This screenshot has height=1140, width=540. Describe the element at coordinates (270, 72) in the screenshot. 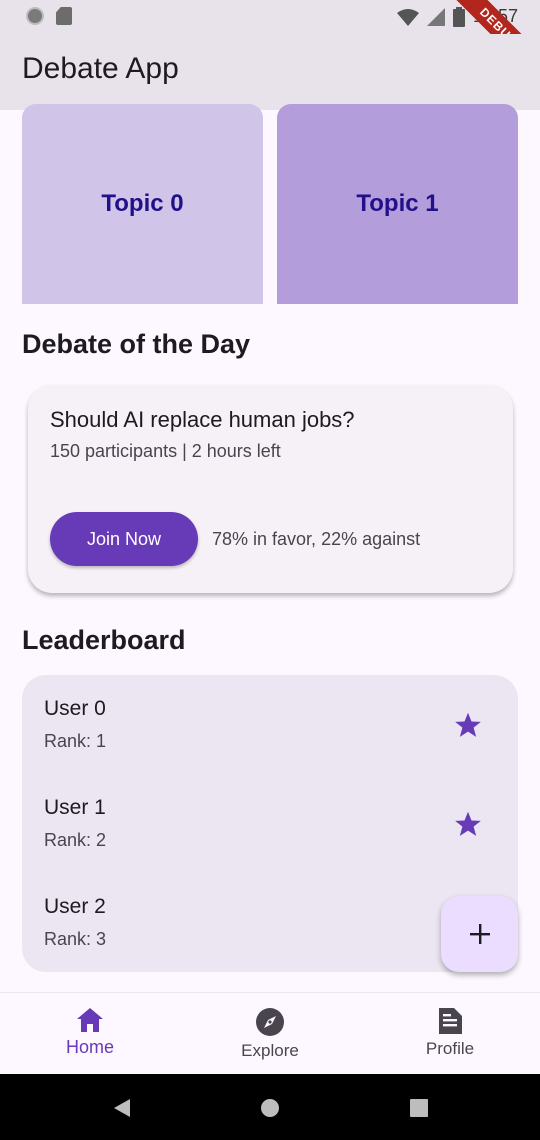

I see `app-bar: Debate App` at that location.